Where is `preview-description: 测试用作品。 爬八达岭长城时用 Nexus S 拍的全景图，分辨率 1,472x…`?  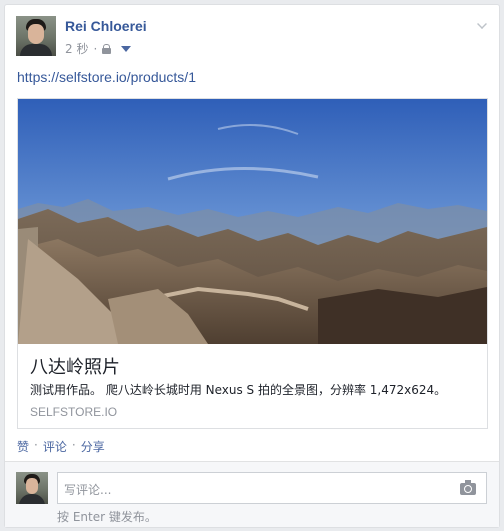 preview-description: 测试用作品。 爬八达岭长城时用 Nexus S 拍的全景图，分辨率 1,472x… is located at coordinates (238, 390).